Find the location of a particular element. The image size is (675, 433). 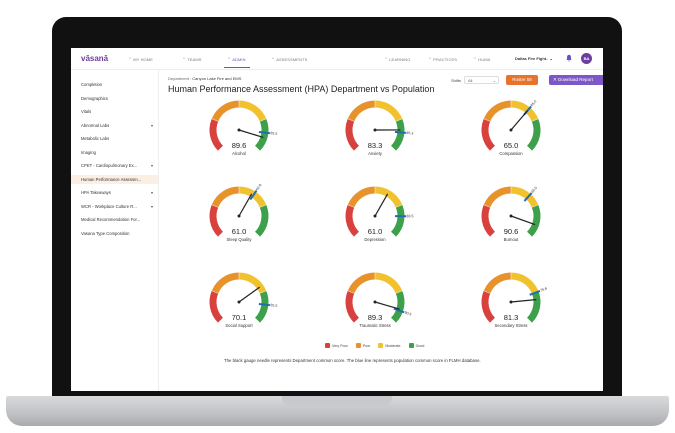

notifications-bell-icon is located at coordinates (569, 58).